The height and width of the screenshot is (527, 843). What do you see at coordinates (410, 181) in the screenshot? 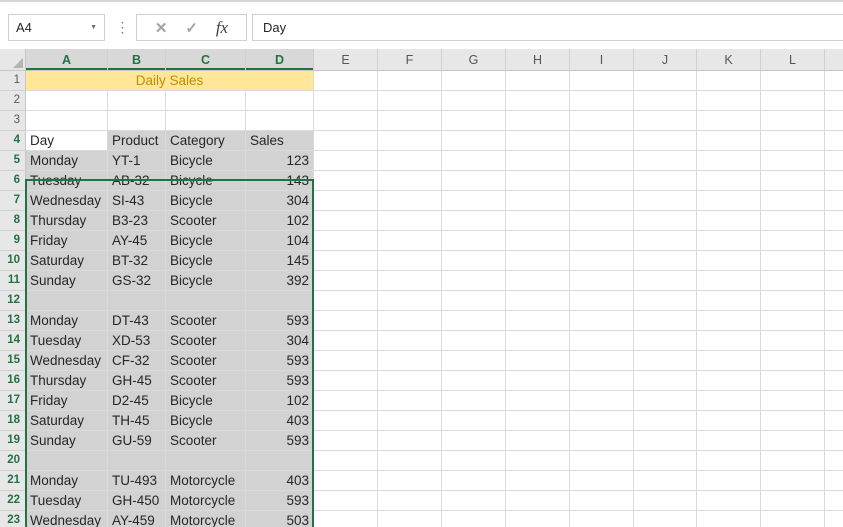
I see `cell-F6` at bounding box center [410, 181].